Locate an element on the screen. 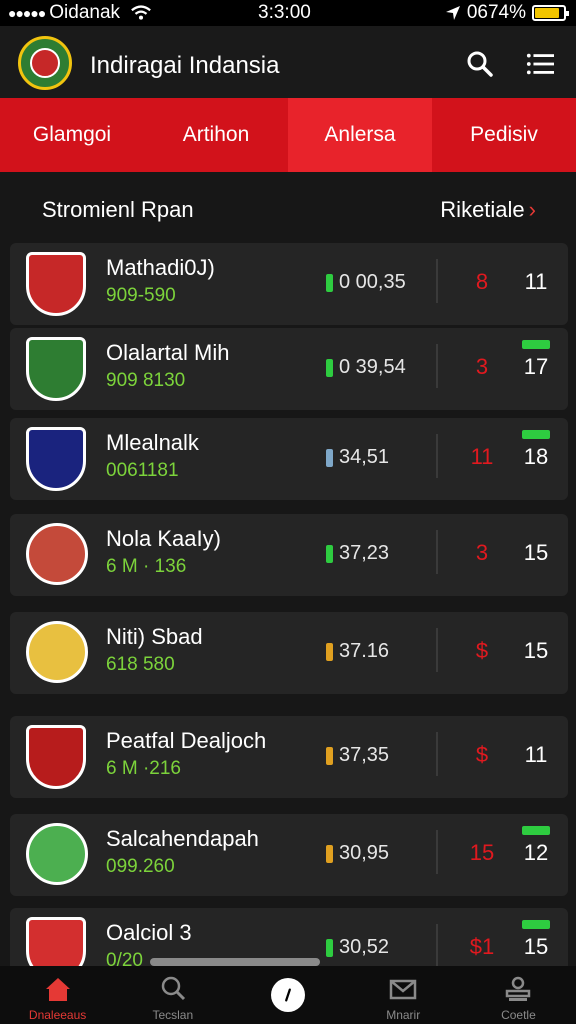  nav-mail: Mnarir is located at coordinates (403, 995).